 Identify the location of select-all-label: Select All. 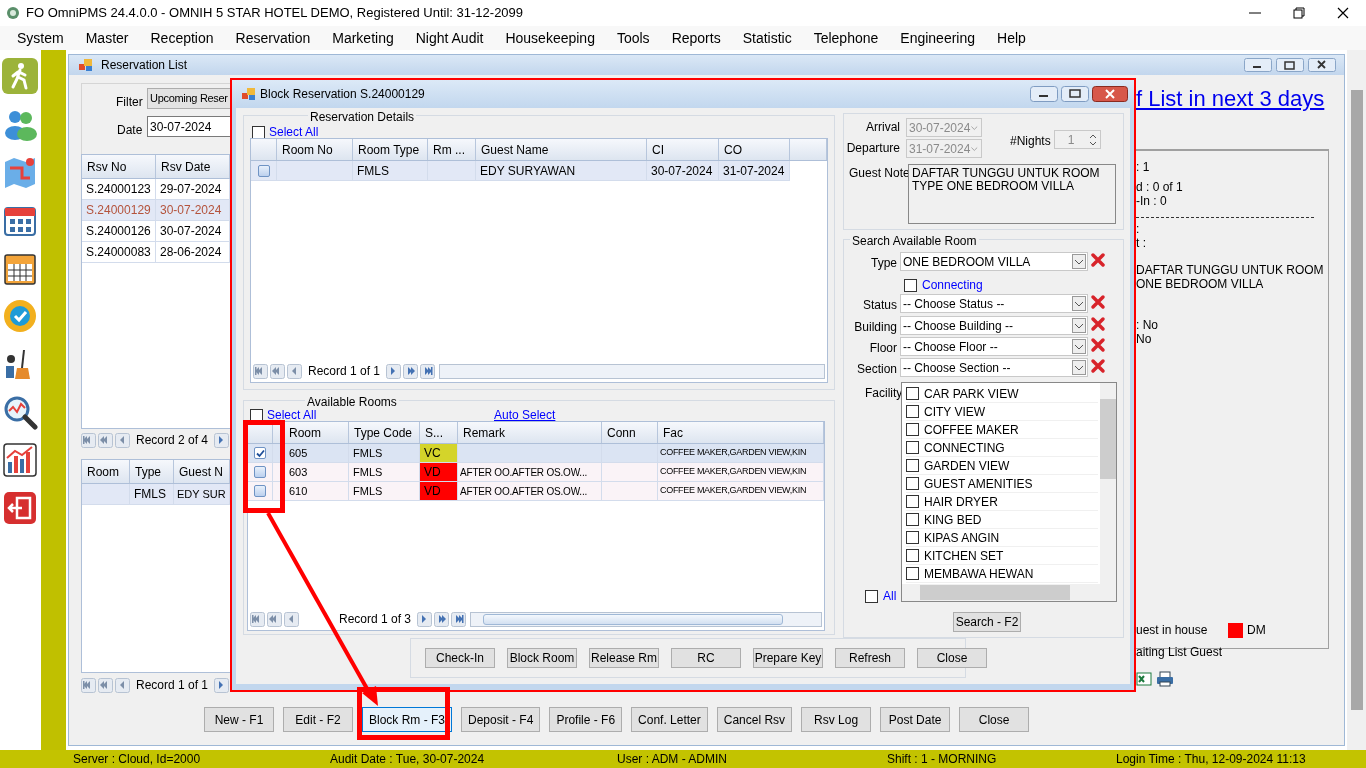
(294, 132).